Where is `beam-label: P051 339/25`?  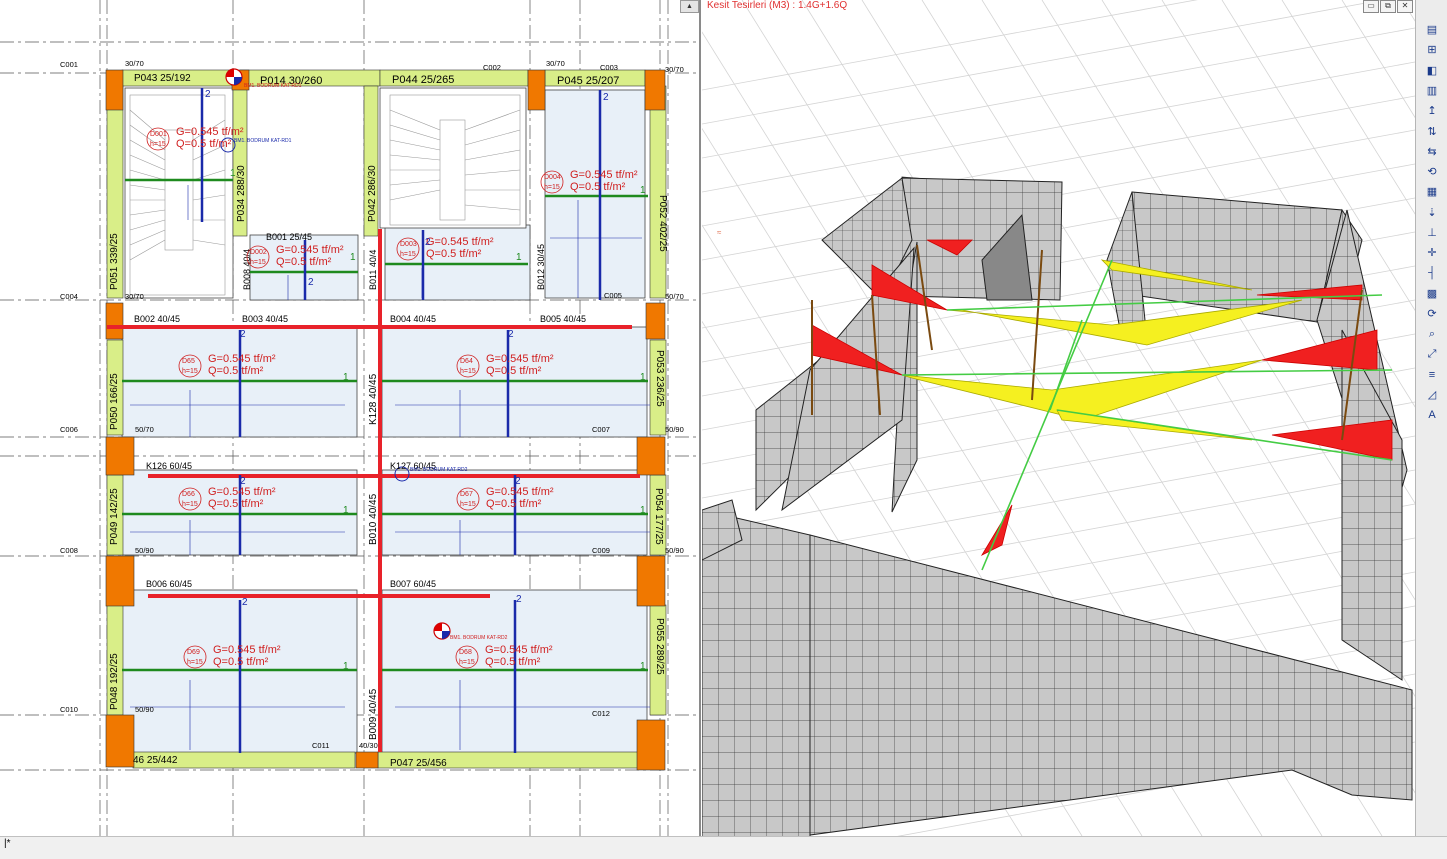 beam-label: P051 339/25 is located at coordinates (114, 261).